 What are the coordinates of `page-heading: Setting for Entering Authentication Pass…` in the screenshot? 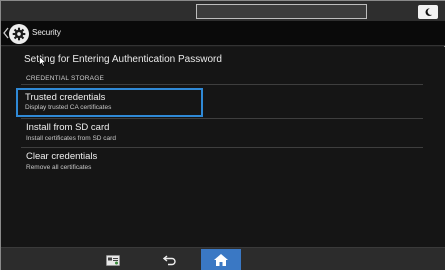 It's located at (123, 59).